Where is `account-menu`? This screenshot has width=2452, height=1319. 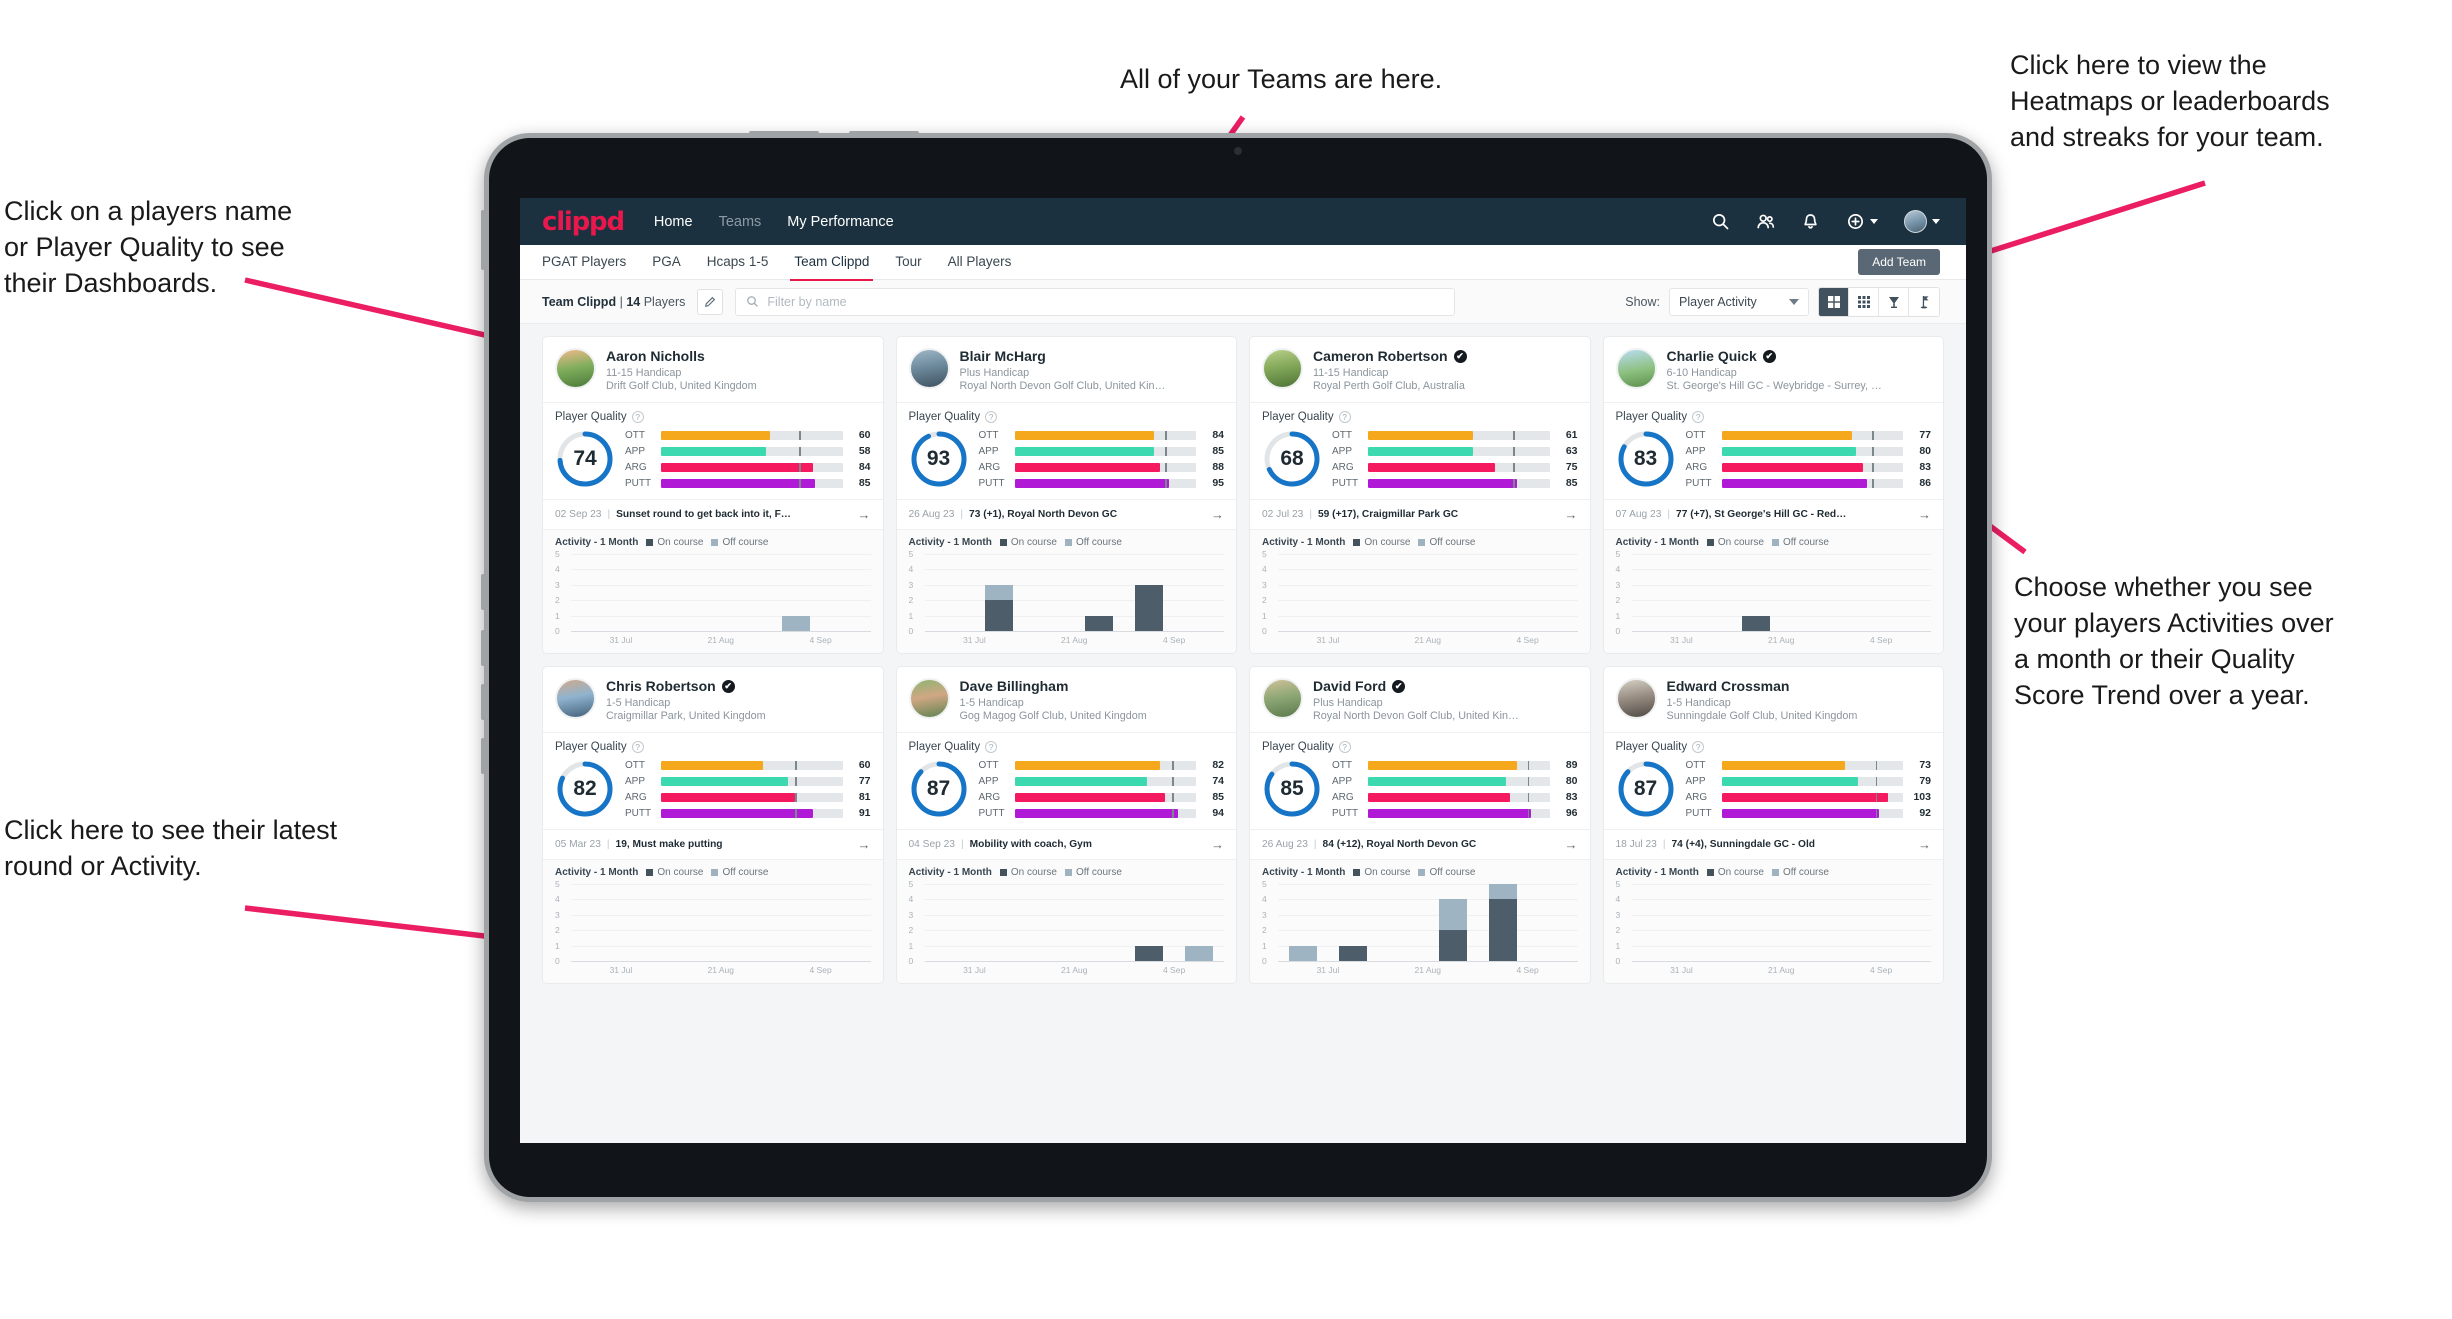
account-menu is located at coordinates (1922, 221).